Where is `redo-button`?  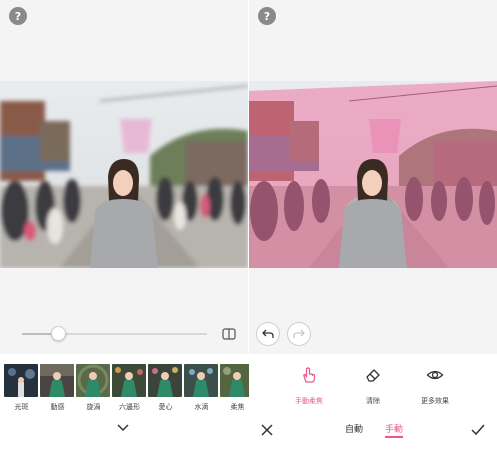
redo-button is located at coordinates (299, 334).